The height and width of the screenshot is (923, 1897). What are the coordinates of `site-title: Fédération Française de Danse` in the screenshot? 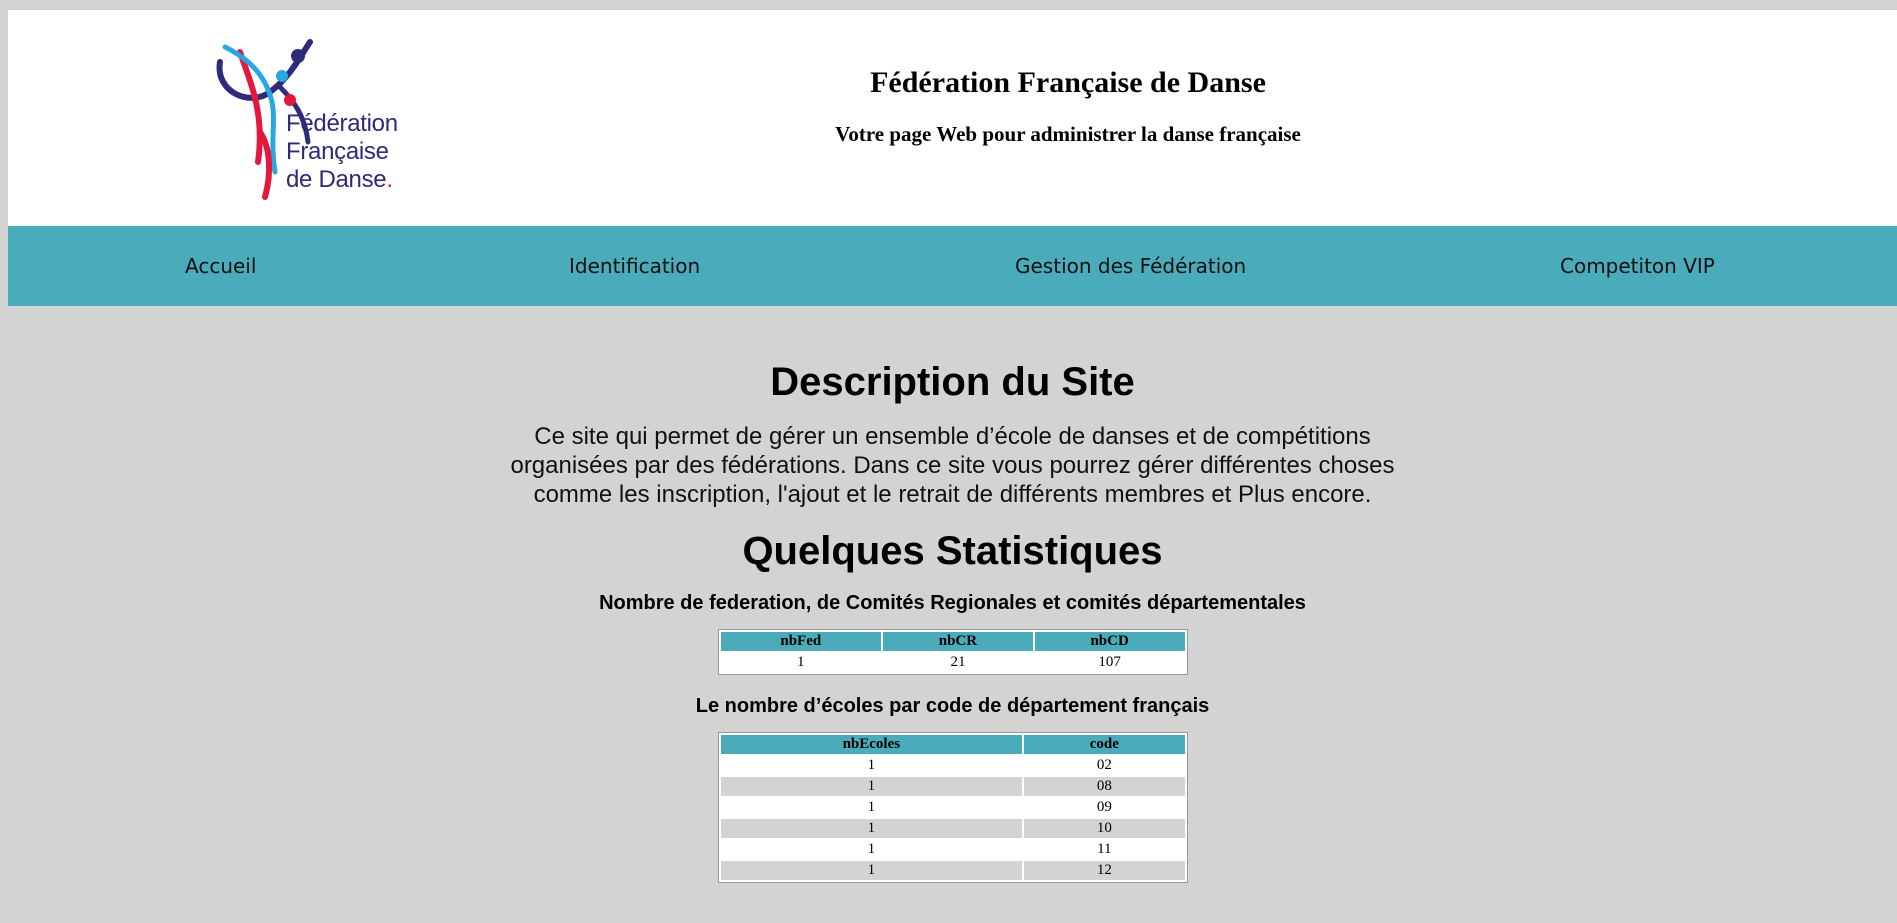 It's located at (1068, 82).